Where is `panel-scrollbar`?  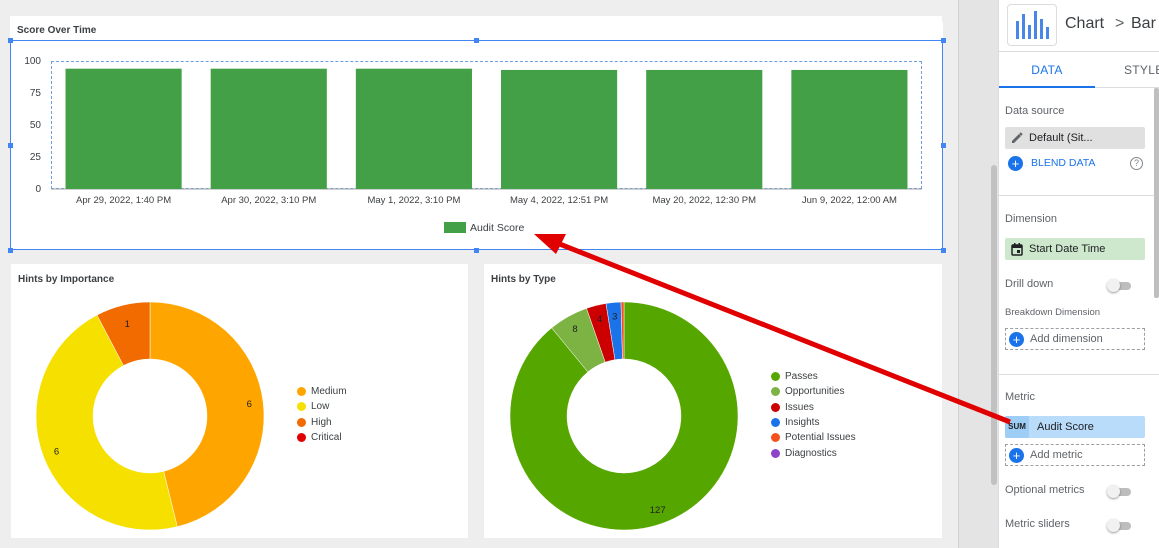 panel-scrollbar is located at coordinates (1156, 193).